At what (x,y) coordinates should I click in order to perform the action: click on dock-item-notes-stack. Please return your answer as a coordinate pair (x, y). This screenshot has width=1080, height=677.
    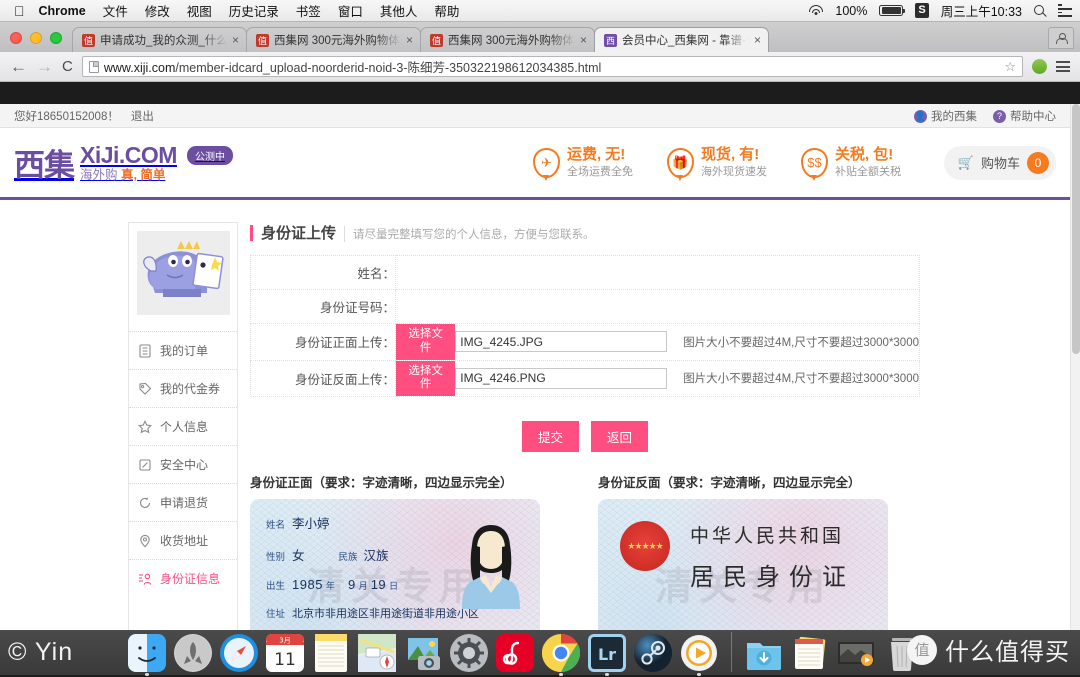
    Looking at the image, I should click on (810, 653).